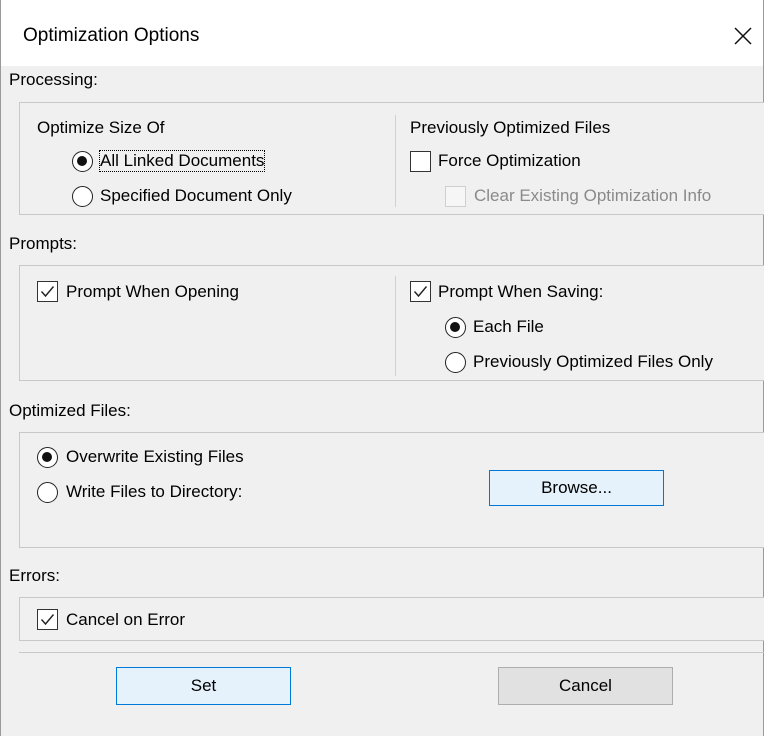  I want to click on cancel-on-error-label: Cancel on Error, so click(125, 620).